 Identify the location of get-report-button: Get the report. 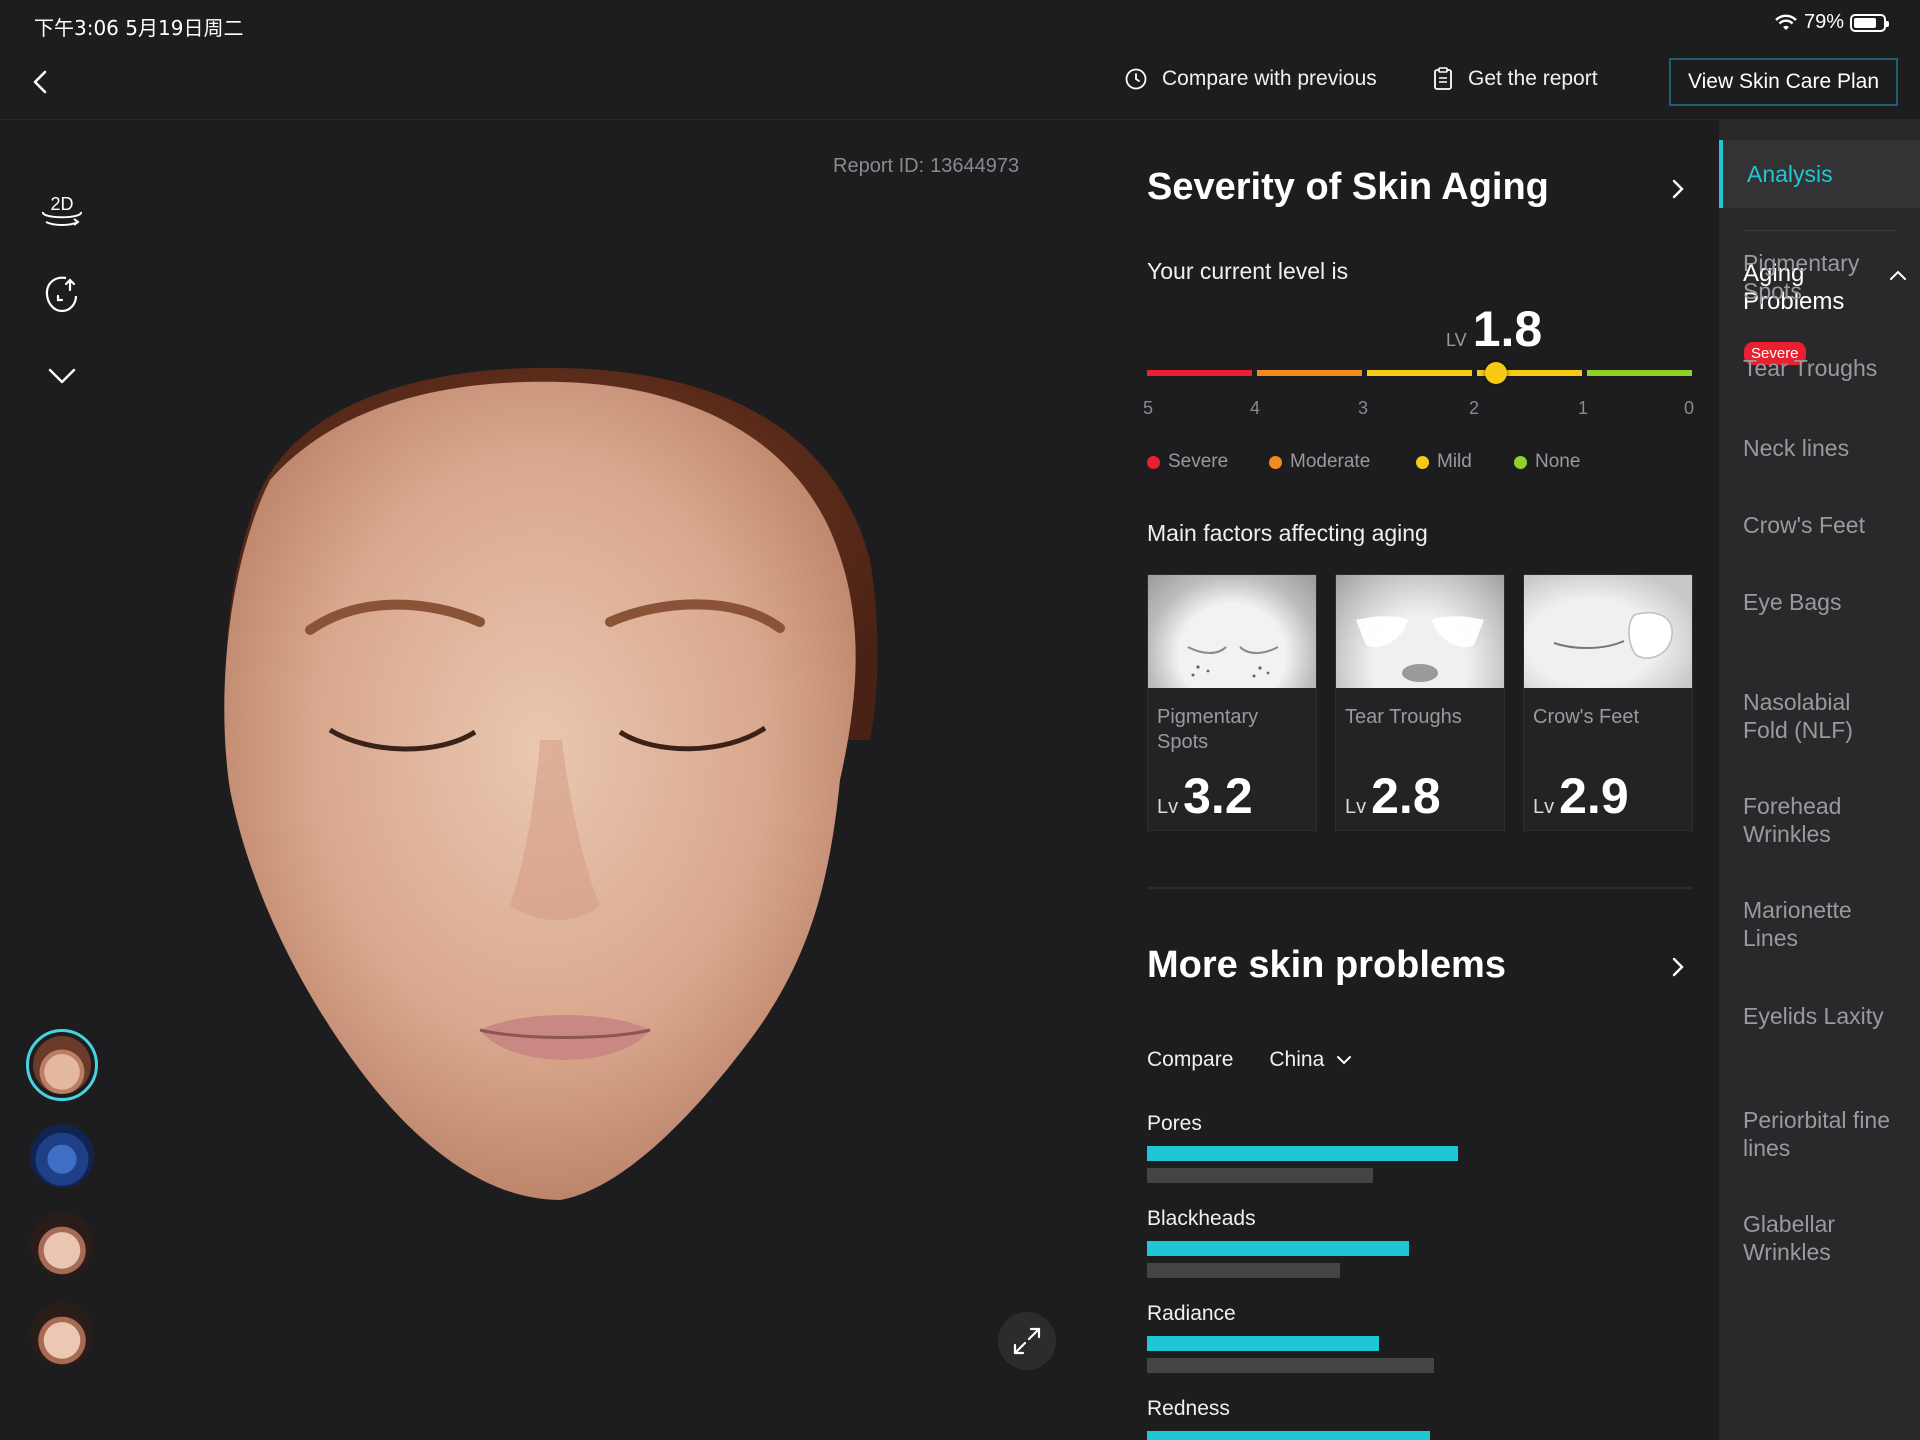
(1515, 79).